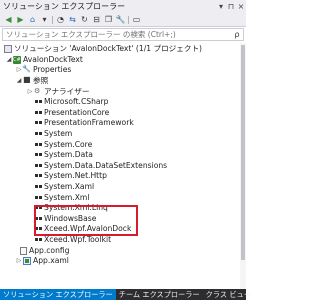 Image resolution: width=320 pixels, height=300 pixels. Describe the element at coordinates (8, 49) in the screenshot. I see `solution-icon` at that location.